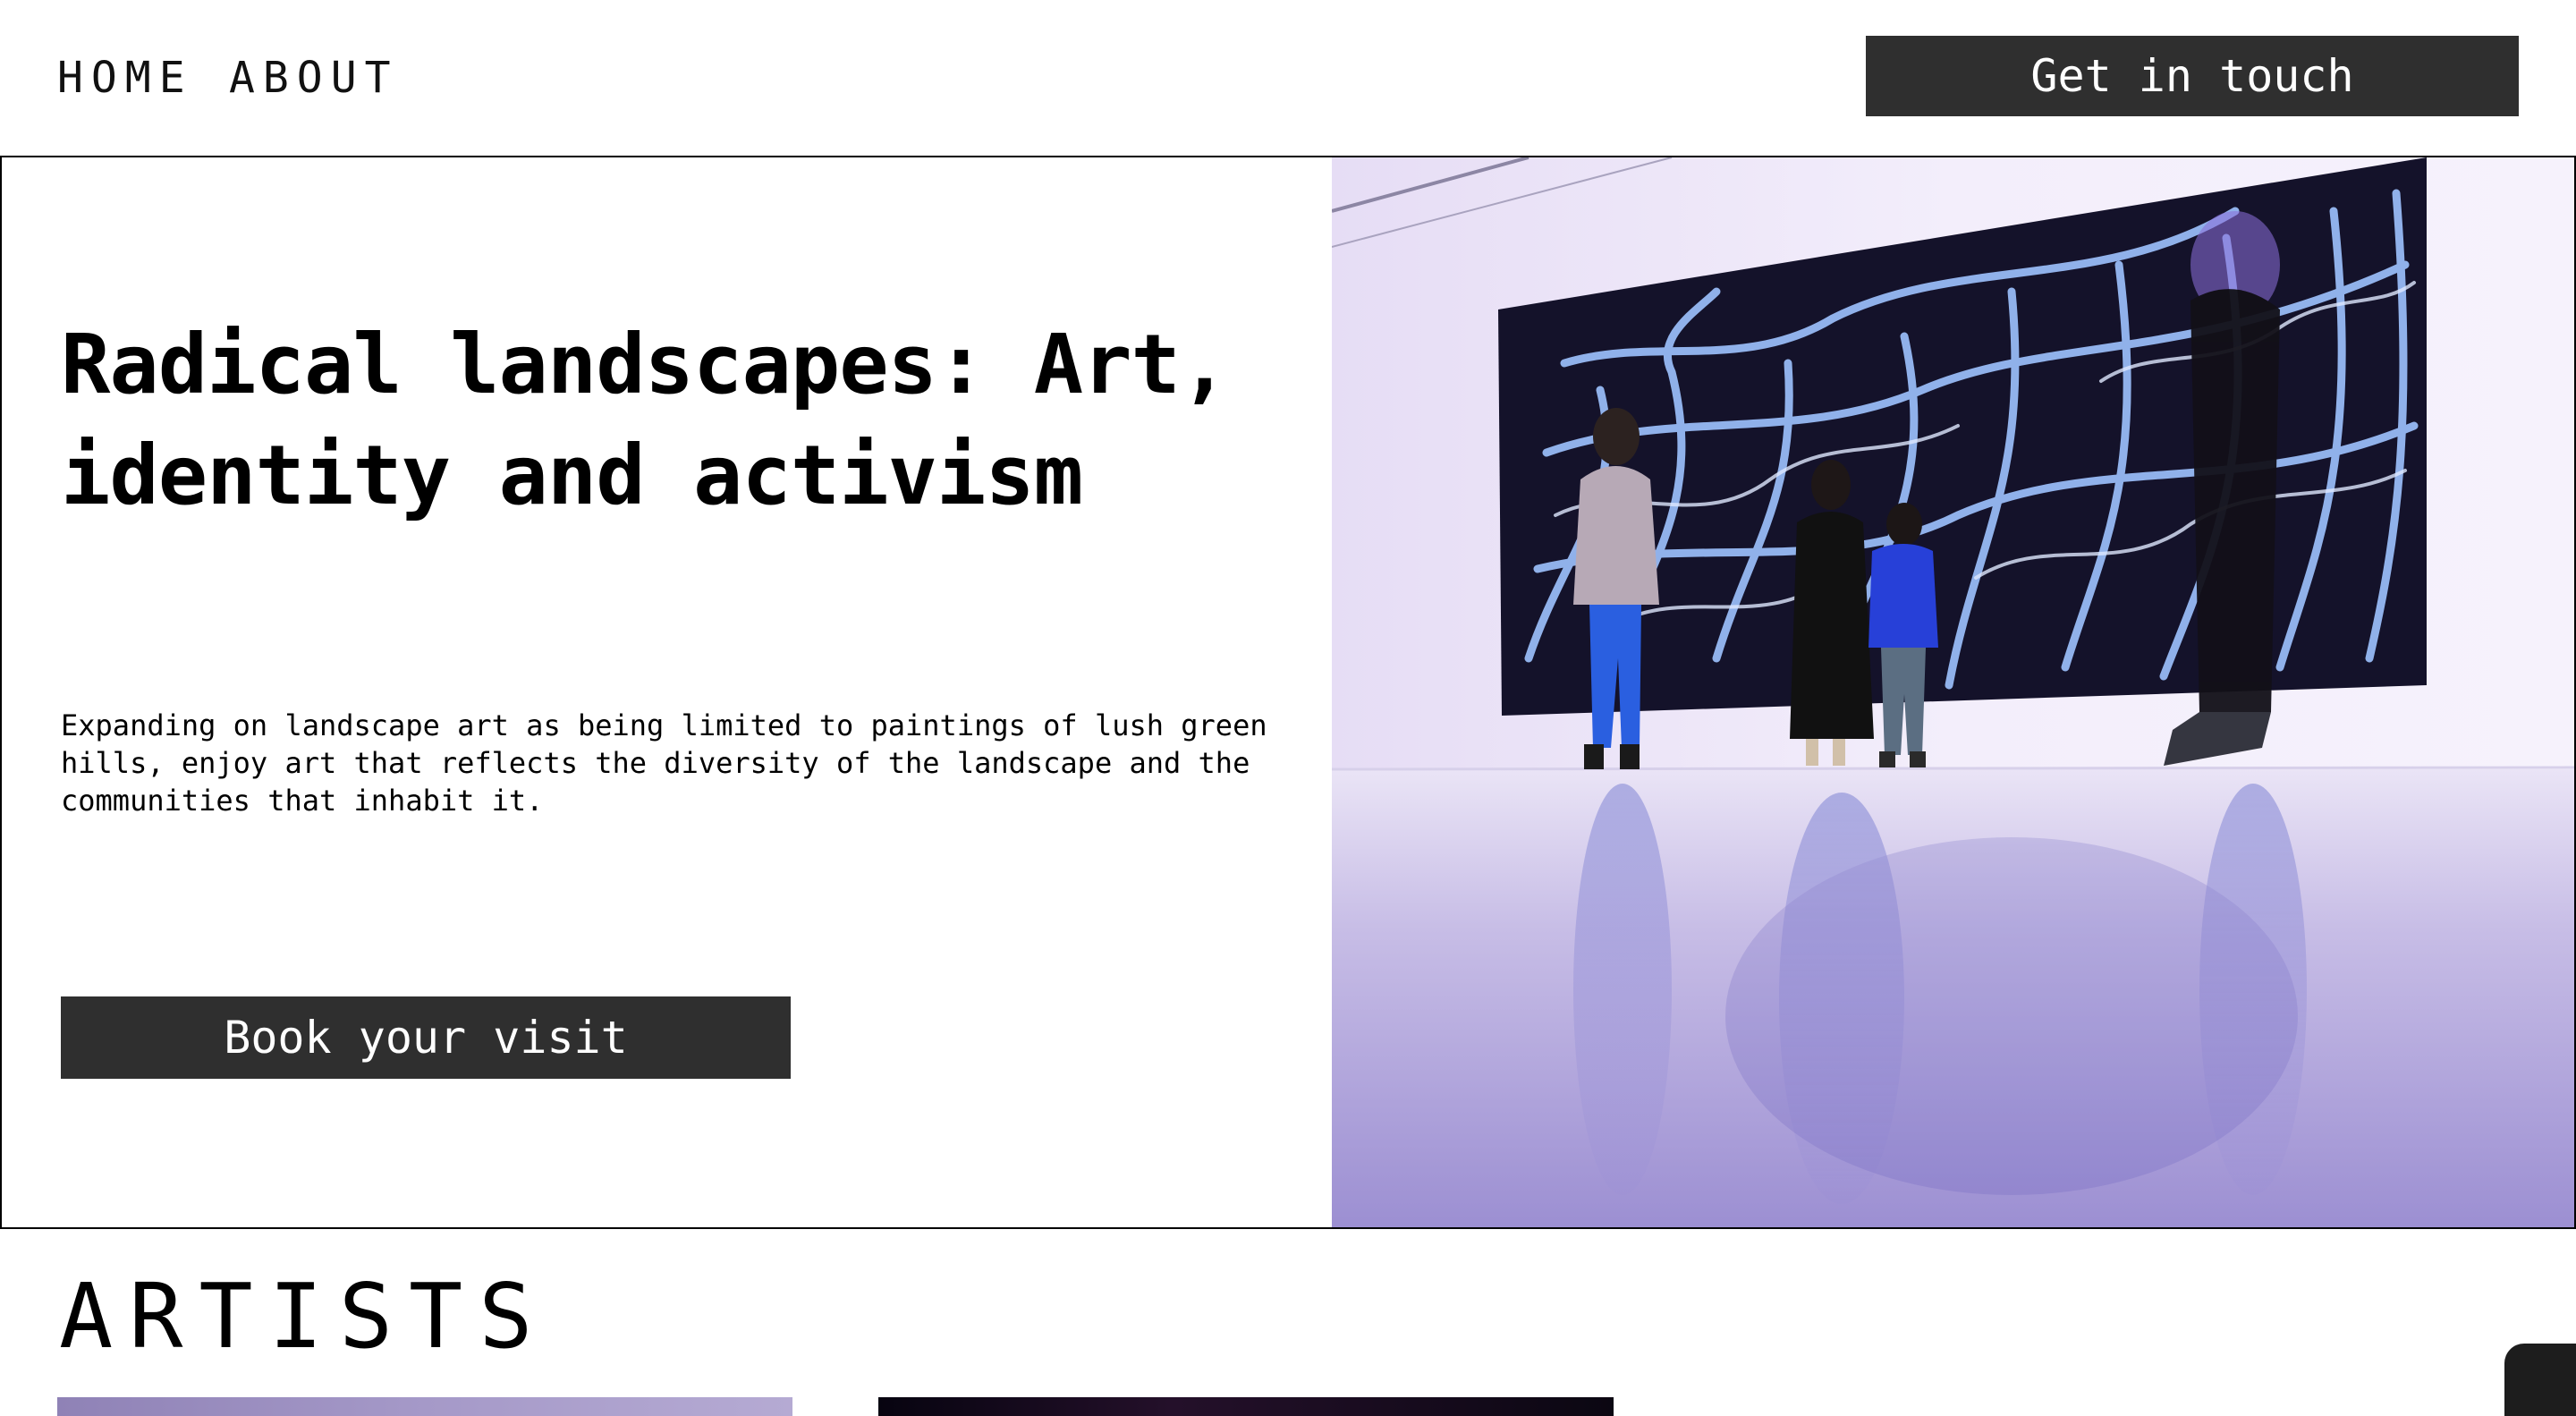 This screenshot has width=2576, height=1416. Describe the element at coordinates (2192, 76) in the screenshot. I see `get-in-touch-button: Get in touch` at that location.